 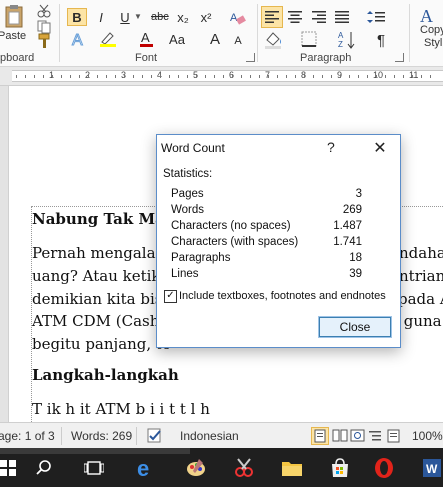 I want to click on line-spacing-button, so click(x=376, y=17).